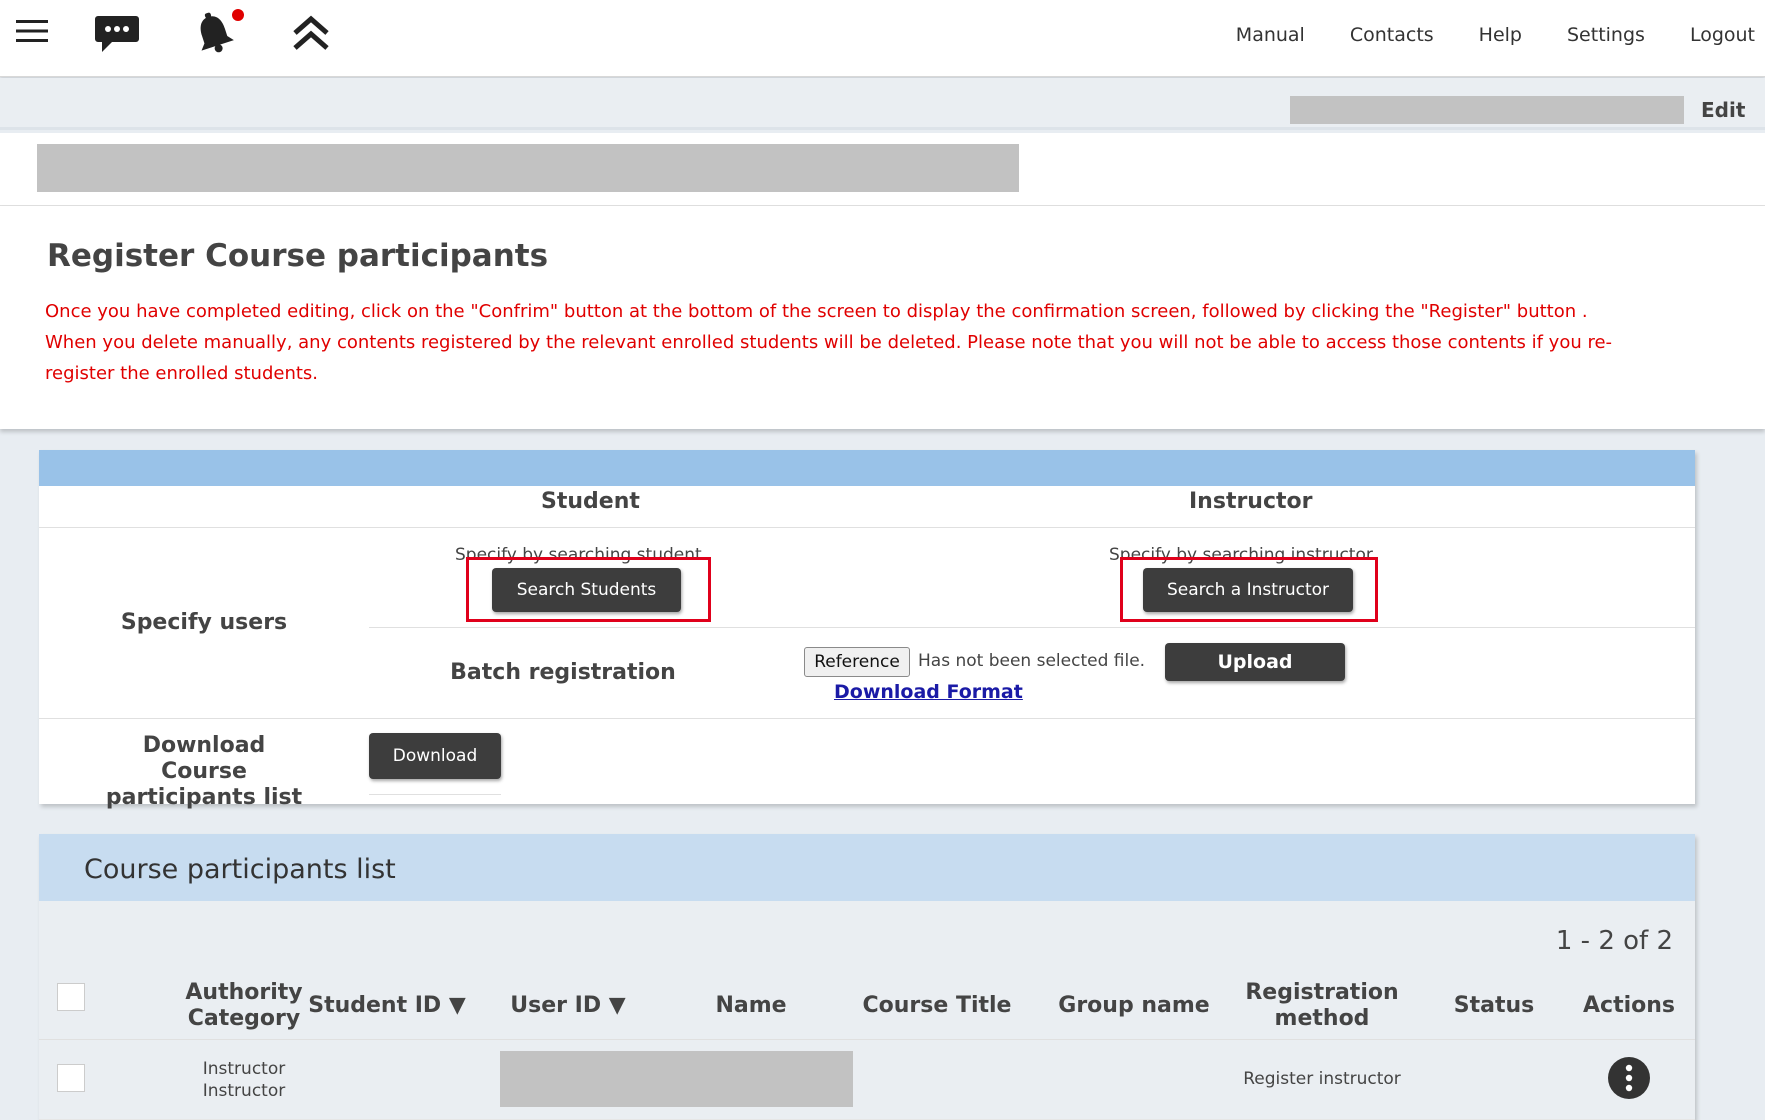 This screenshot has height=1120, width=1765. Describe the element at coordinates (882, 38) in the screenshot. I see `top-navigation-bar: Manual Contacts Help Settings Logout` at that location.